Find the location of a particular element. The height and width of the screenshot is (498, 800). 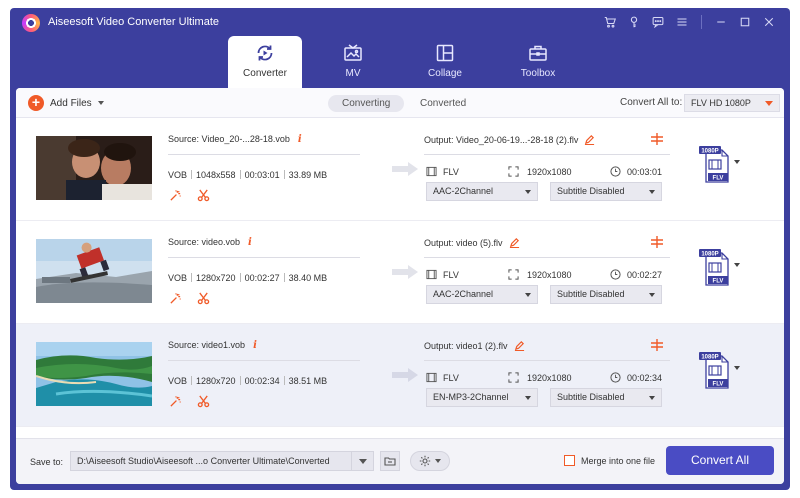

merge-checkbox is located at coordinates (569, 460).